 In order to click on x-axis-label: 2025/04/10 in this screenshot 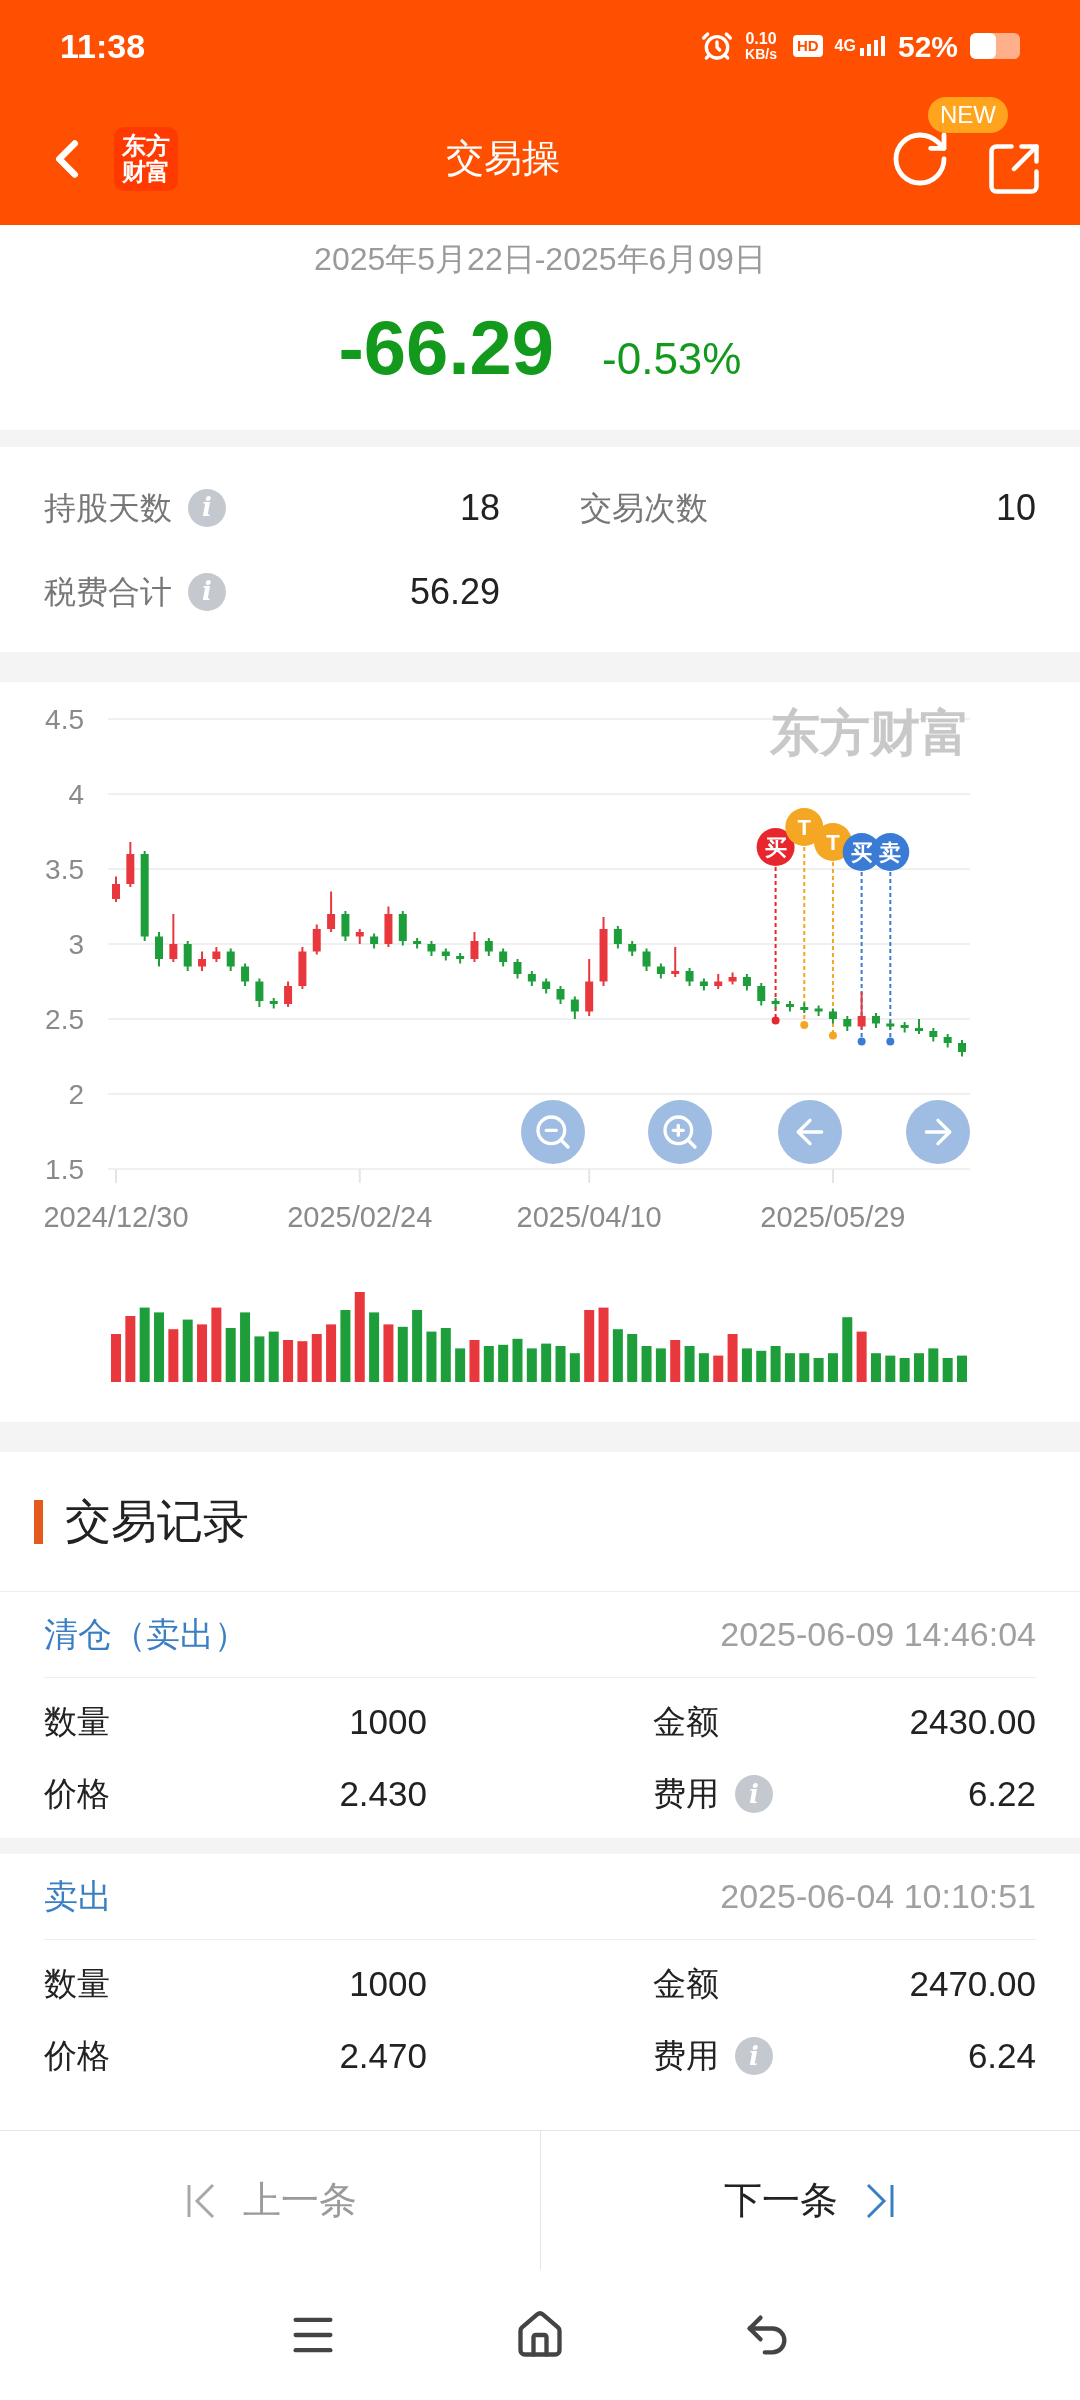, I will do `click(589, 1217)`.